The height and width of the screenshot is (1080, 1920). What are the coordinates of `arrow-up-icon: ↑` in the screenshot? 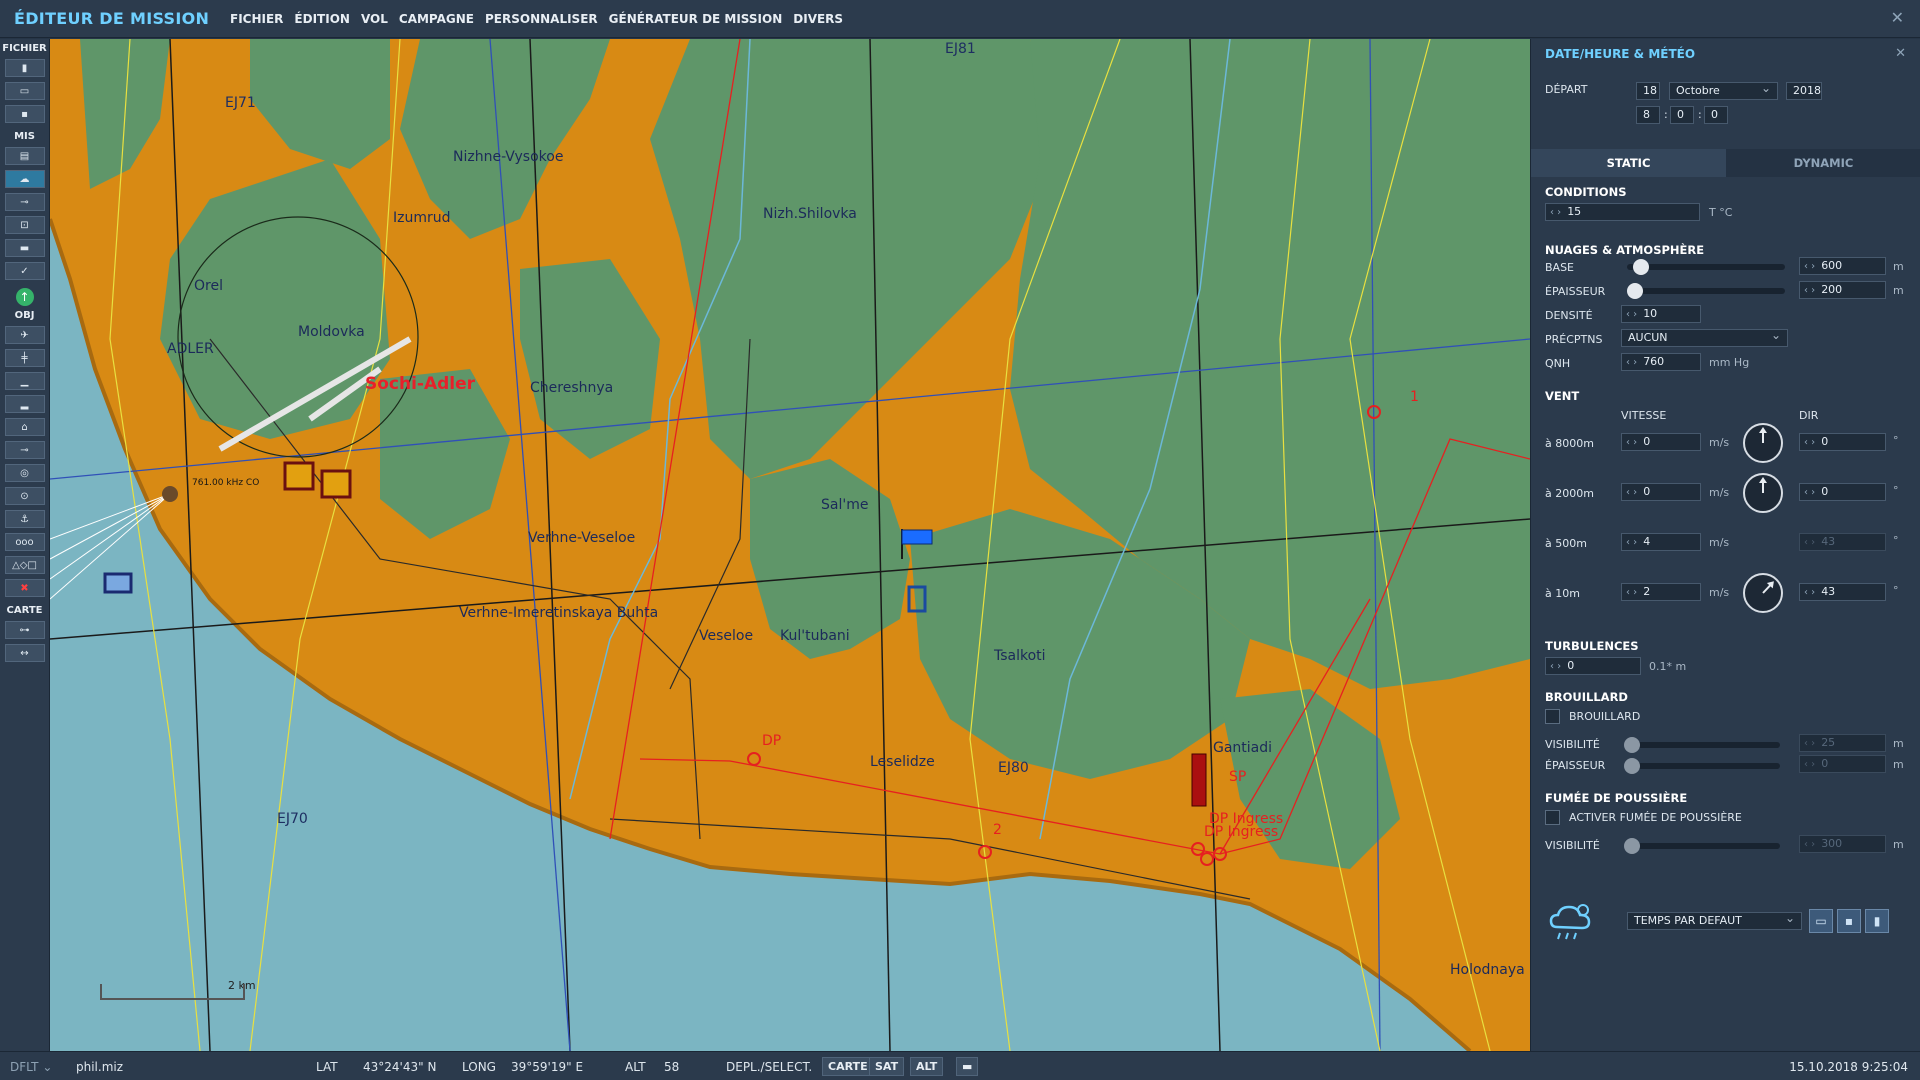 It's located at (24, 297).